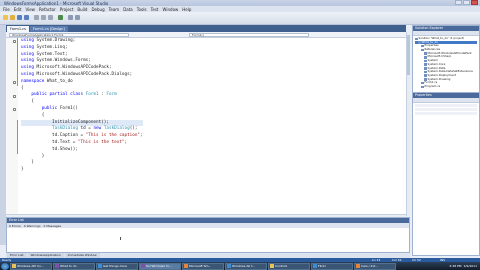 The width and height of the screenshot is (480, 270). What do you see at coordinates (49, 108) in the screenshot?
I see `code-keyword: public` at bounding box center [49, 108].